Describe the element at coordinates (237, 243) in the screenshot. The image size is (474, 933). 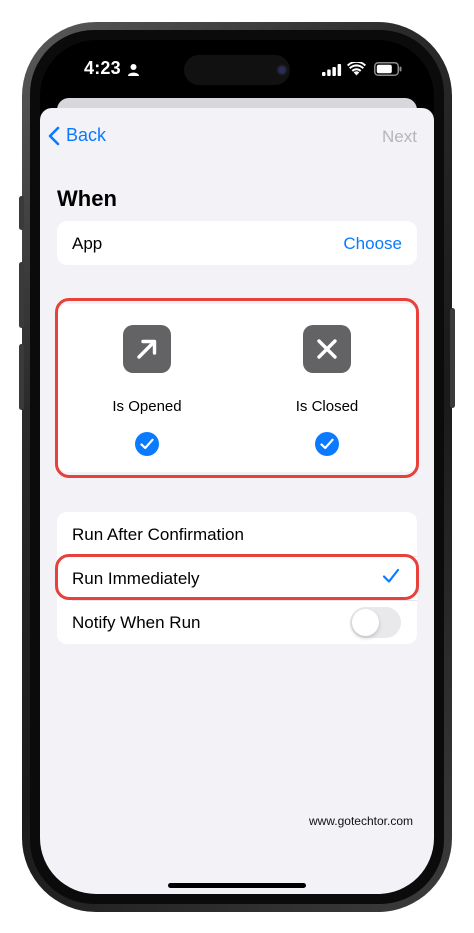
I see `app-row: App Choose` at that location.